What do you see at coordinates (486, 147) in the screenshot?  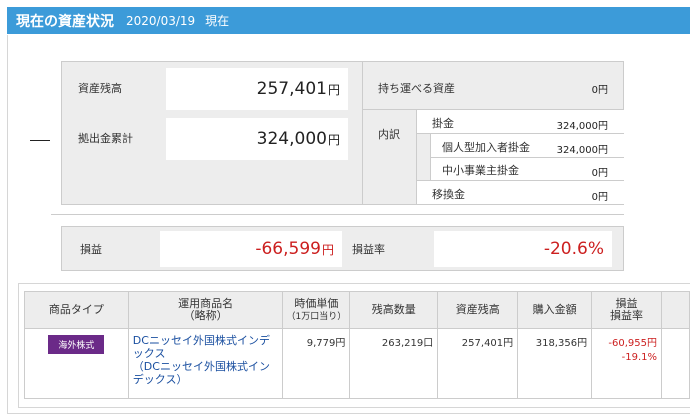 I see `individual-contrib-label: 個人型加入者掛金` at bounding box center [486, 147].